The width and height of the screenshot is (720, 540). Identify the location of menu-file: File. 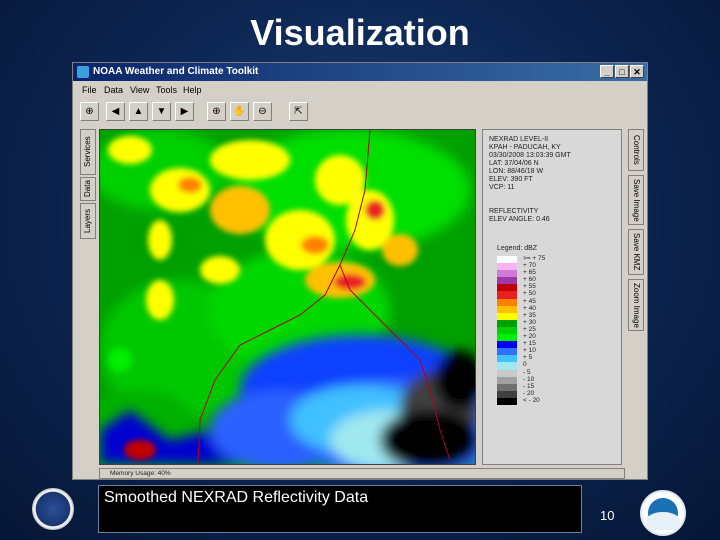
(89, 90).